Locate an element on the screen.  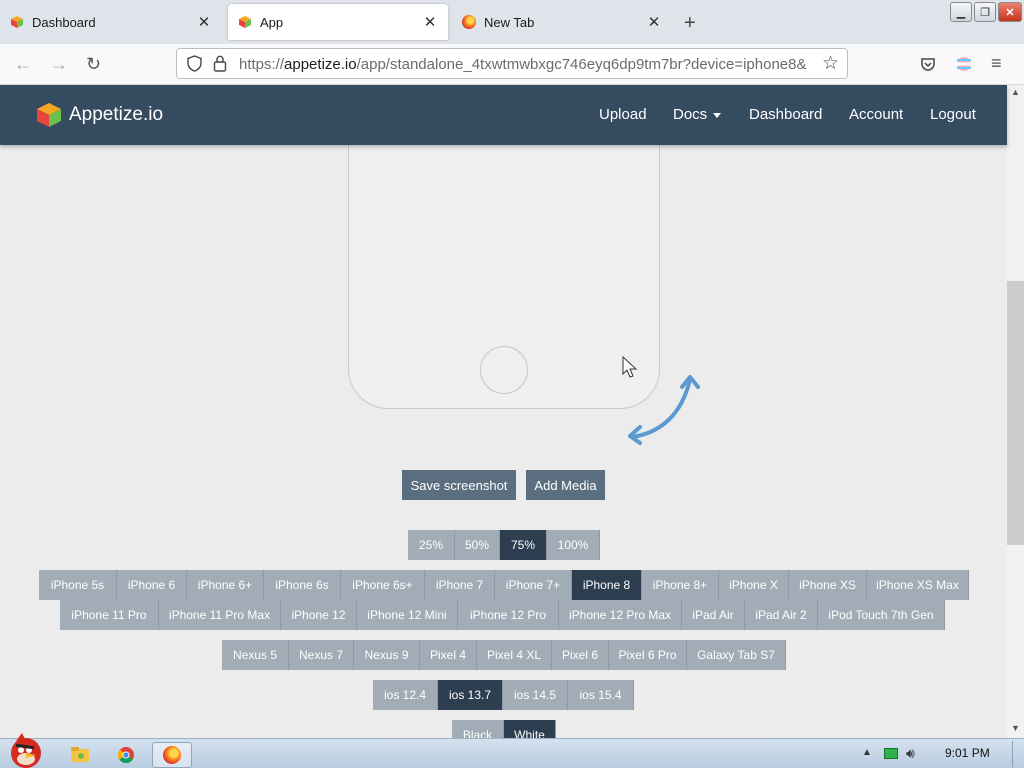
zoom-option: 100% is located at coordinates (573, 545).